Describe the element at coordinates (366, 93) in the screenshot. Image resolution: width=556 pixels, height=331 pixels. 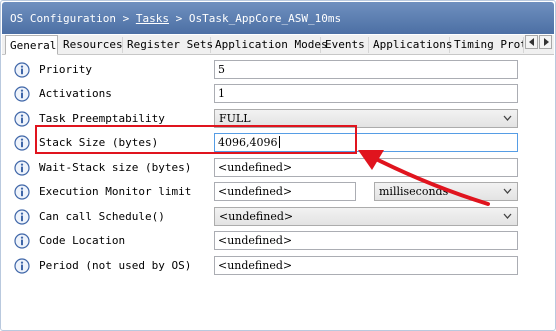
I see `activations-input: 1` at that location.